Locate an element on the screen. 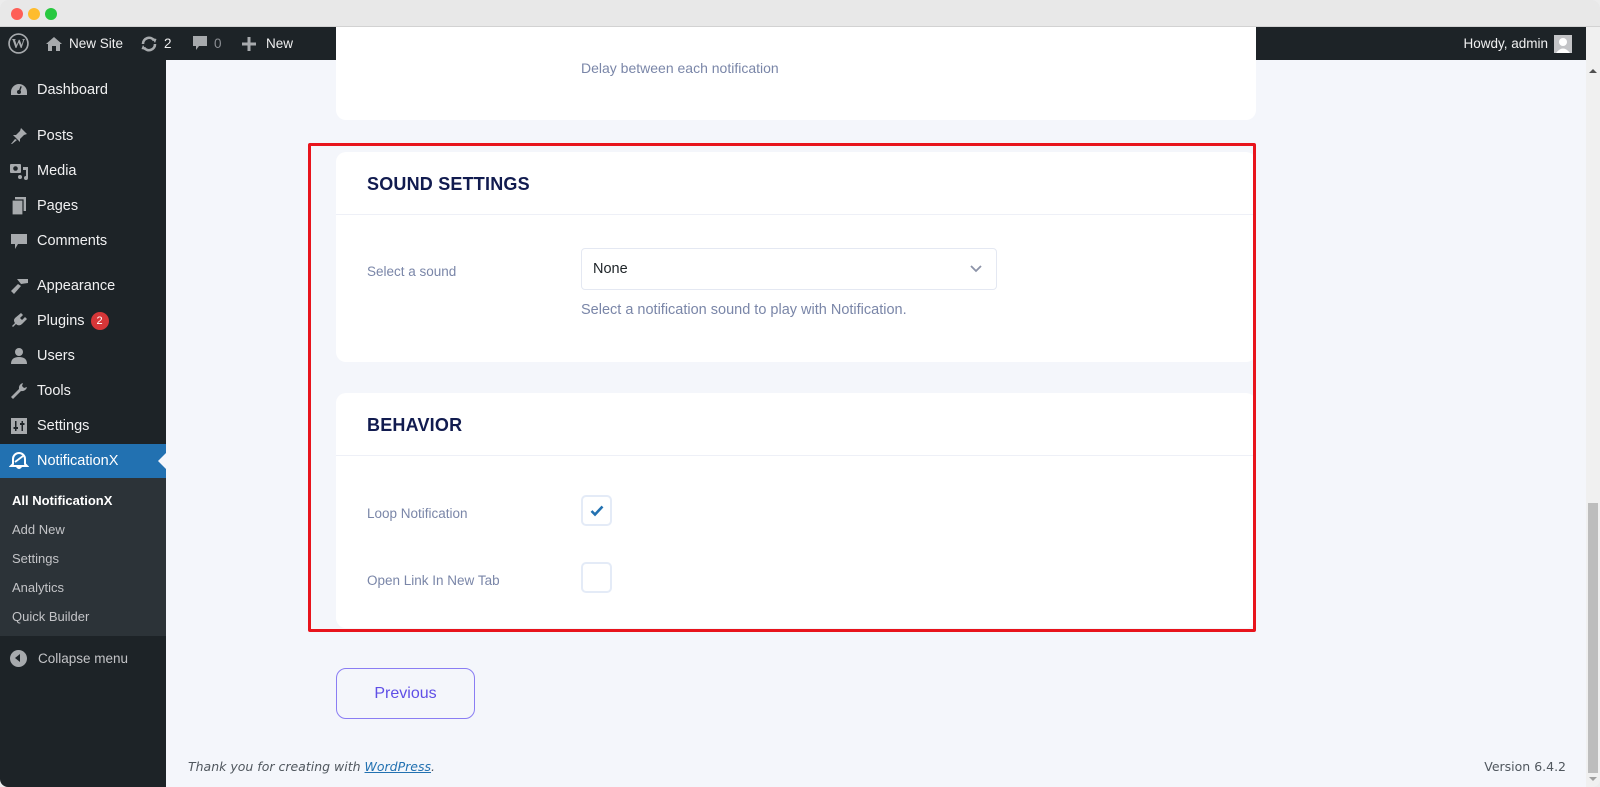  submenu-item-add-new: Add New is located at coordinates (38, 529).